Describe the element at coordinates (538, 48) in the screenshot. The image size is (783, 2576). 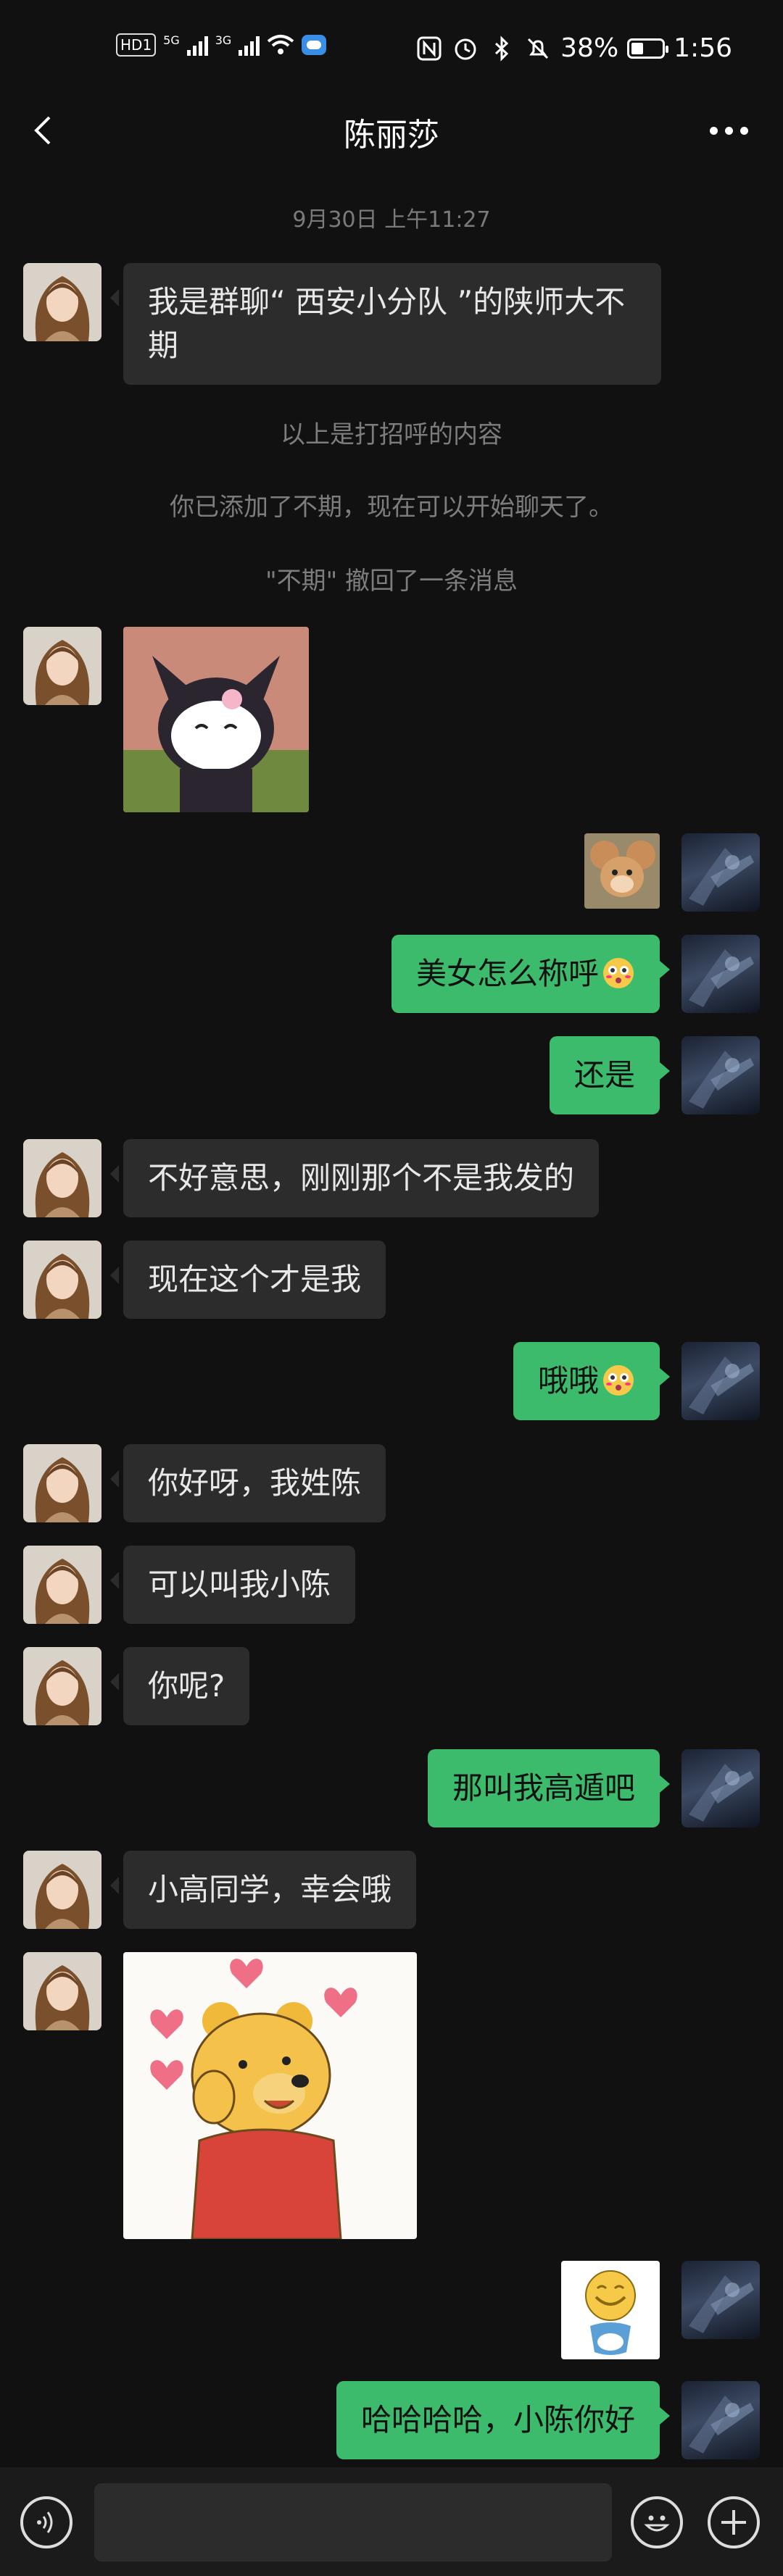
I see `mute-icon` at that location.